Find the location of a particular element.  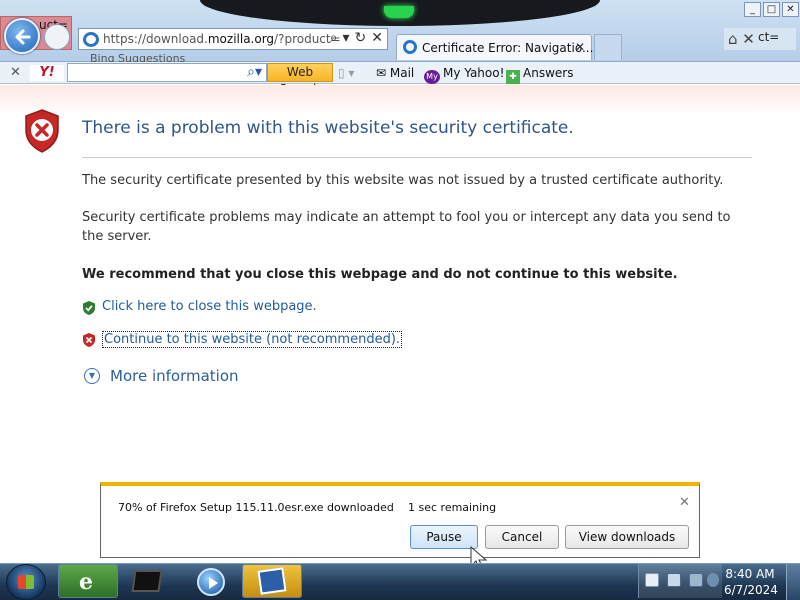

taskbar-setup is located at coordinates (272, 581).